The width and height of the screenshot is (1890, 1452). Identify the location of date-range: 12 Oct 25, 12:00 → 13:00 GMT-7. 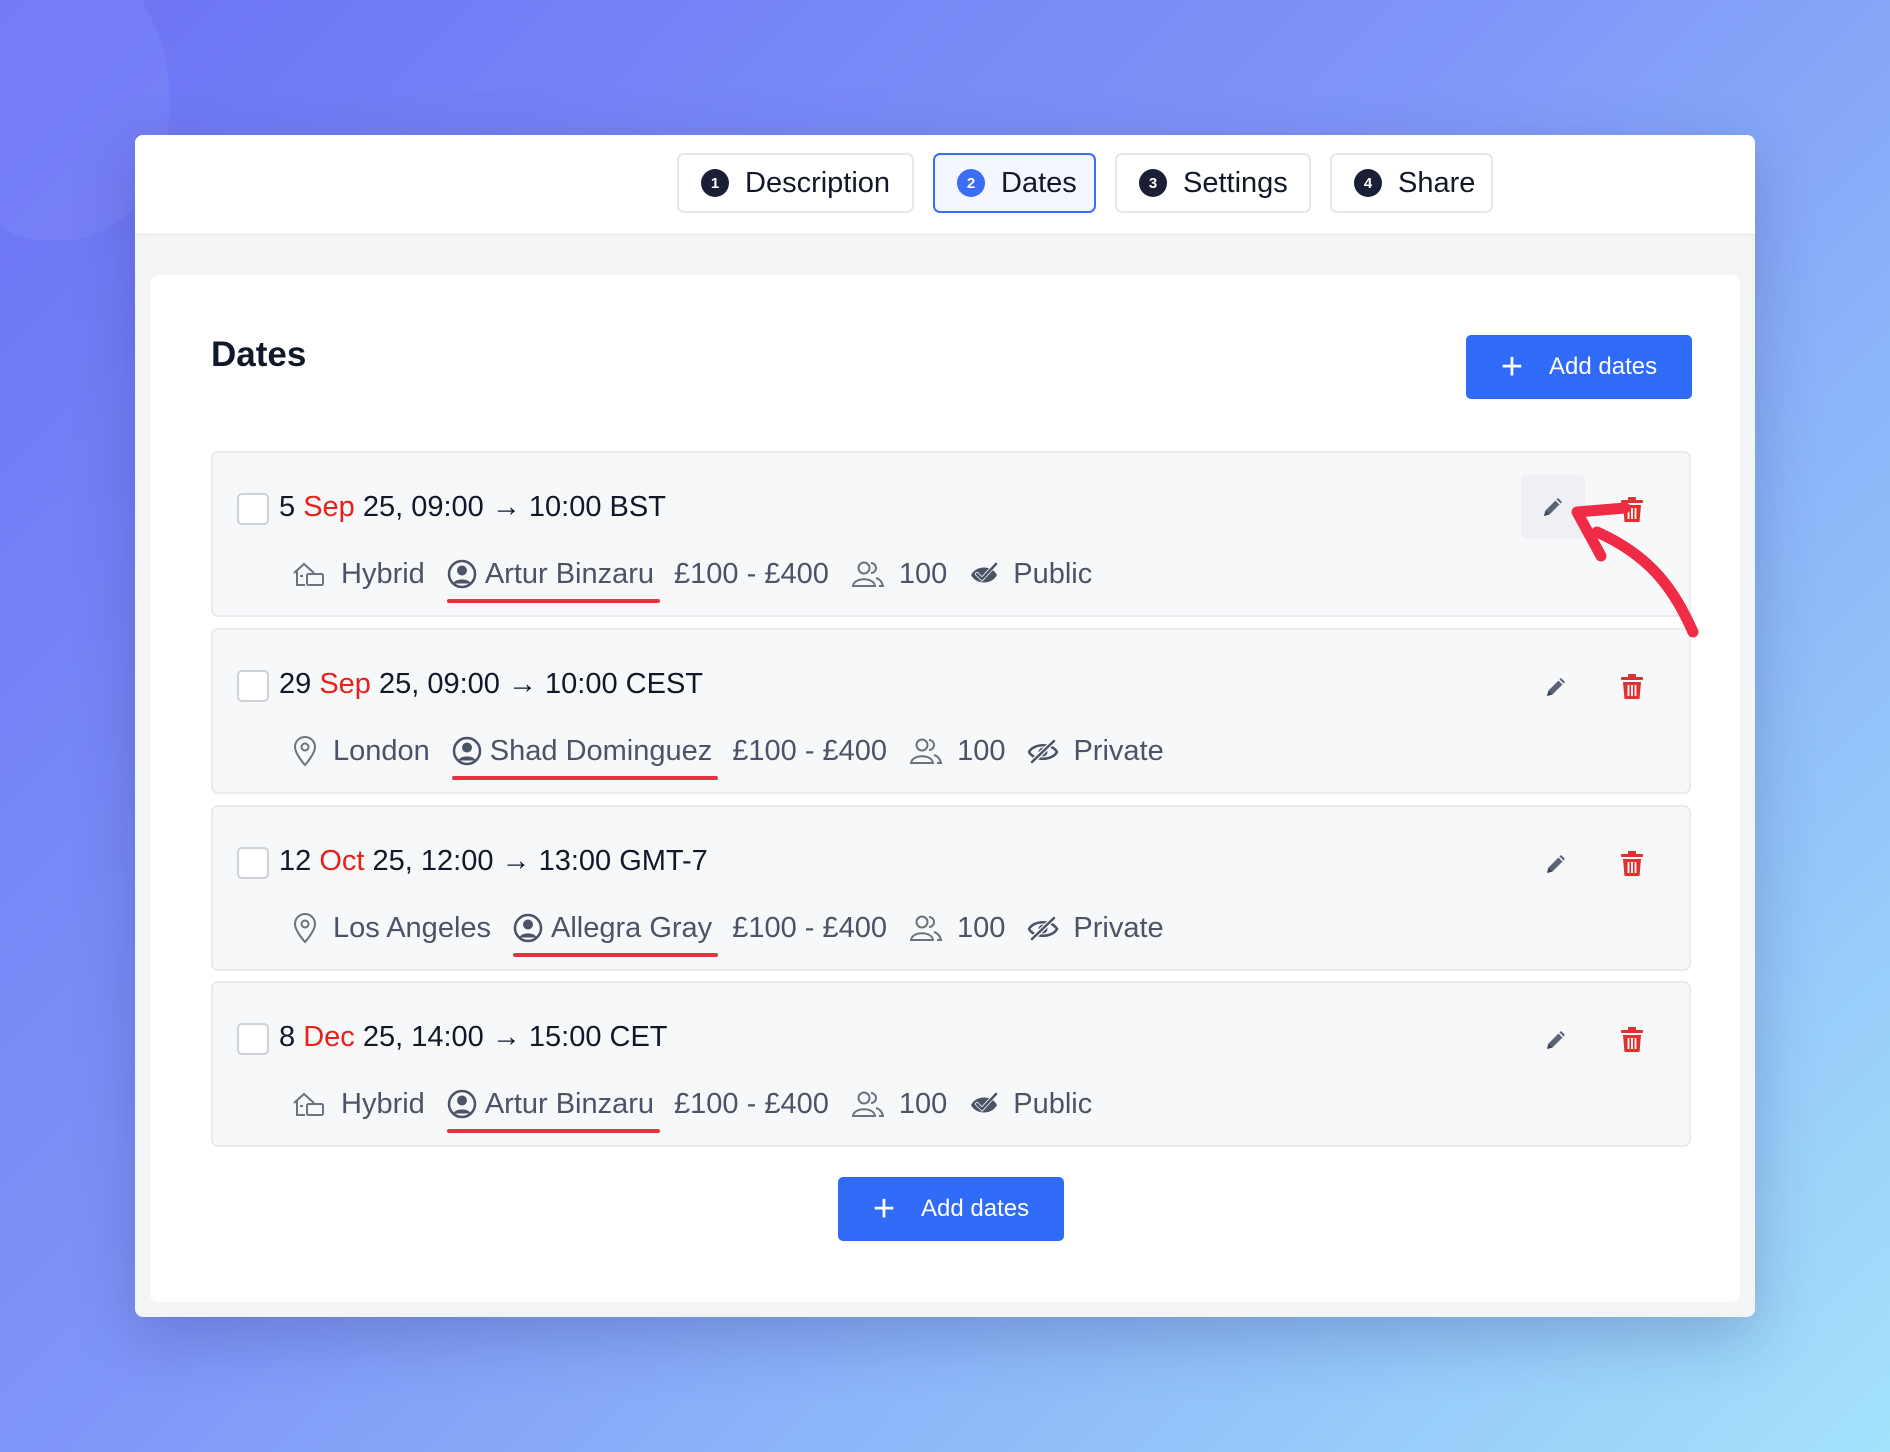
(493, 861).